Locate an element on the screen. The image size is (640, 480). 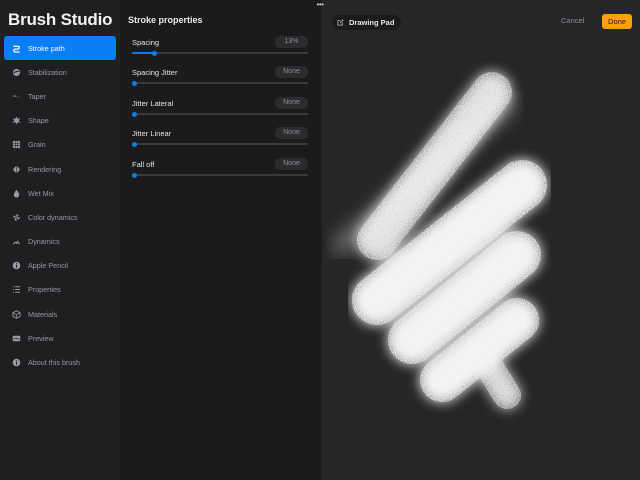
sidebar-item-label: Stabilization is located at coordinates (47, 72).